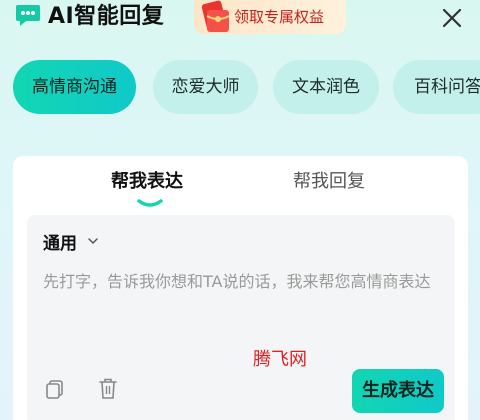  Describe the element at coordinates (279, 17) in the screenshot. I see `promo-label: 领取专属权益` at that location.